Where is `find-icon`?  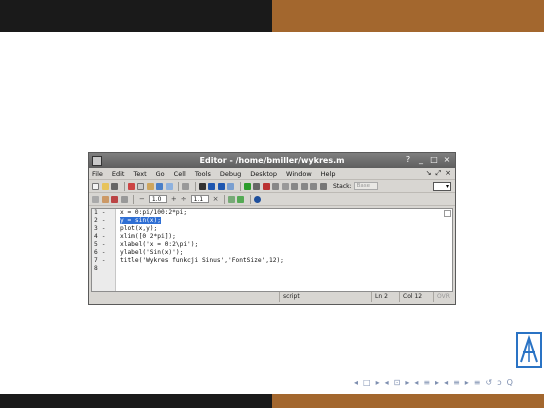 find-icon is located at coordinates (202, 186).